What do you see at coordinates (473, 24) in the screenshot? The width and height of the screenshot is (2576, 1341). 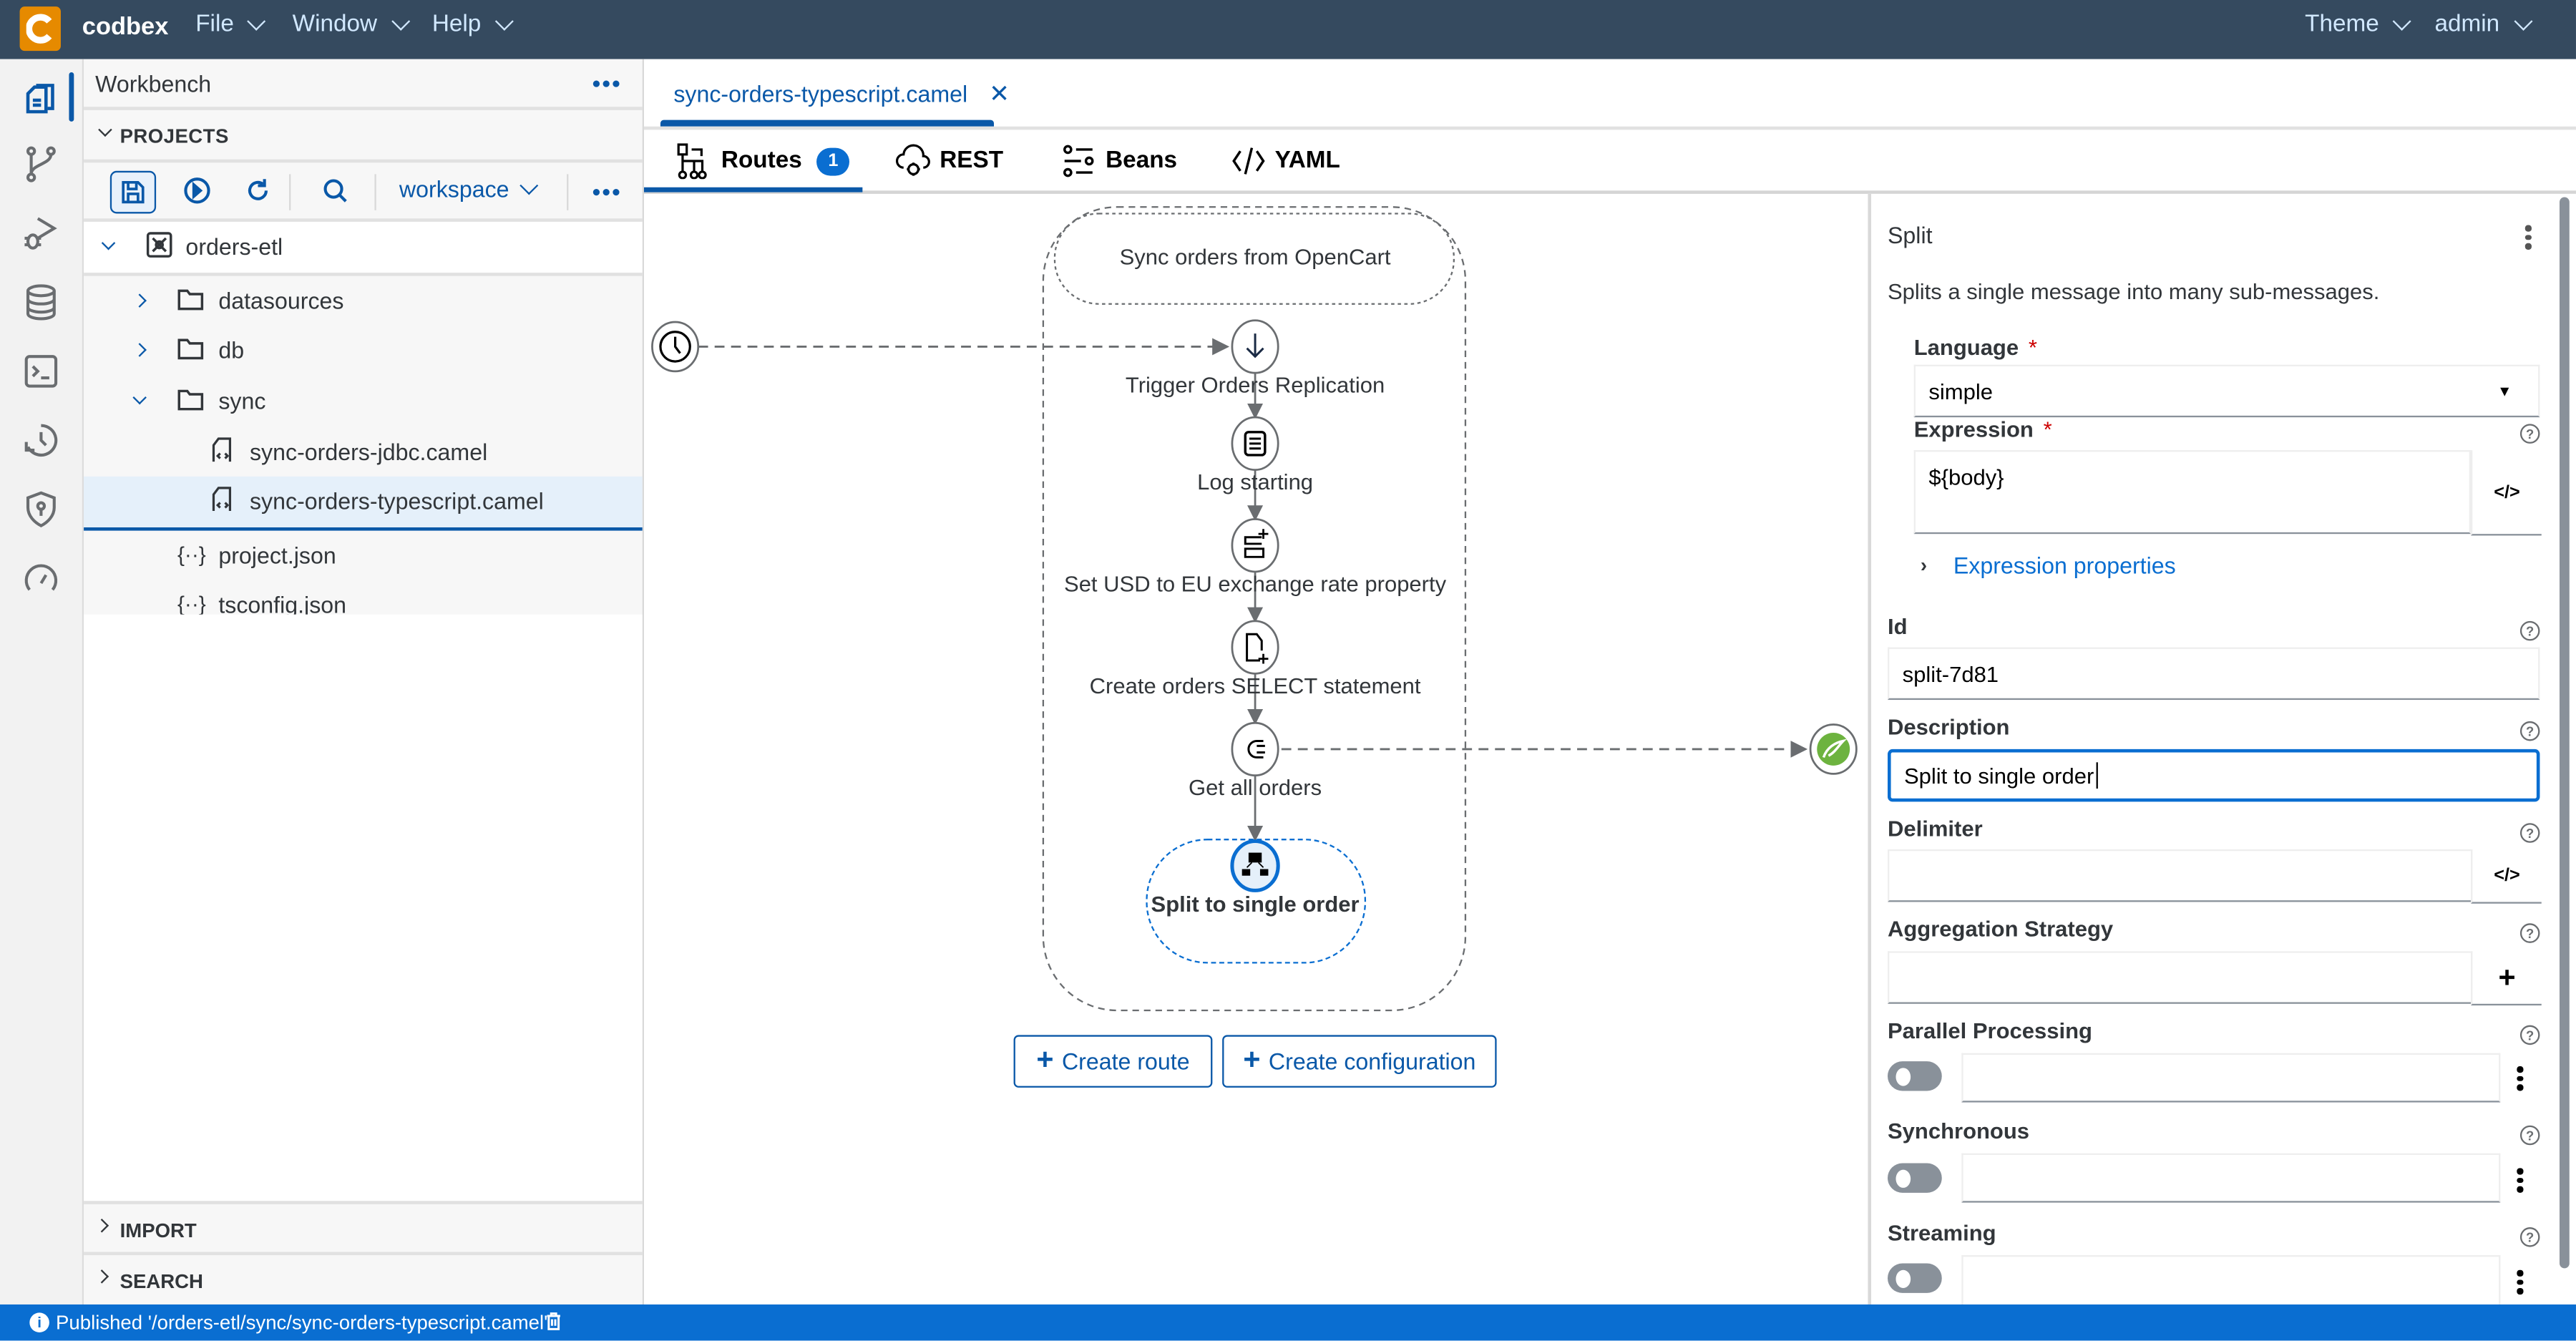 I see `menu-help: Help` at bounding box center [473, 24].